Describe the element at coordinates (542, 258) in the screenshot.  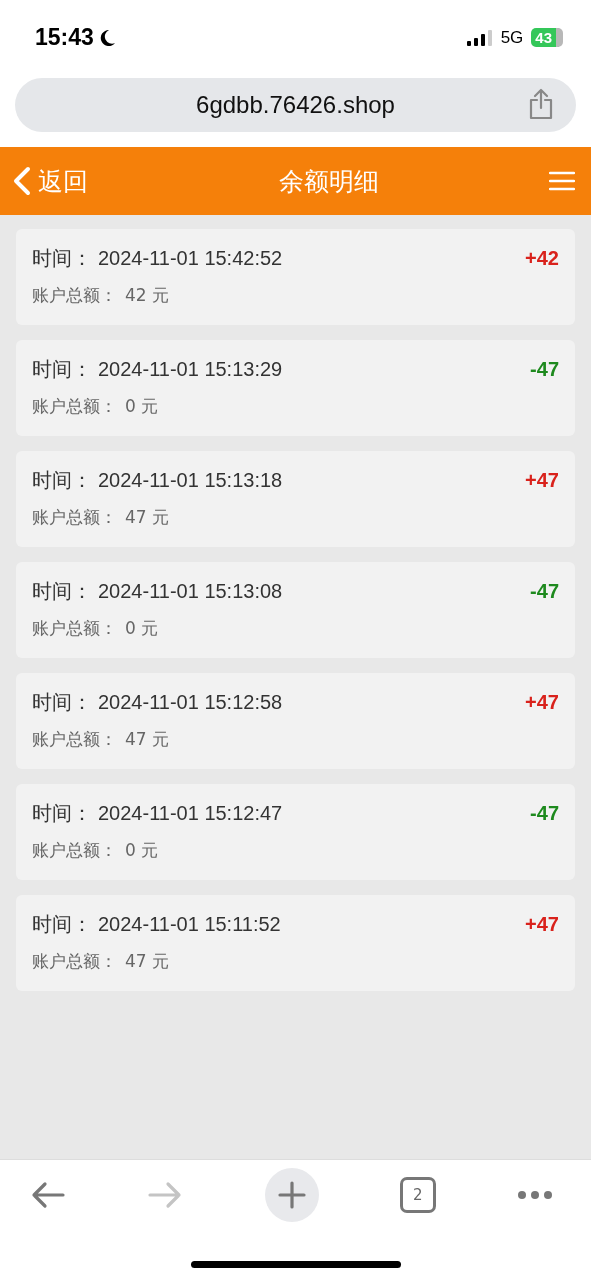
I see `amount-value: +42` at that location.